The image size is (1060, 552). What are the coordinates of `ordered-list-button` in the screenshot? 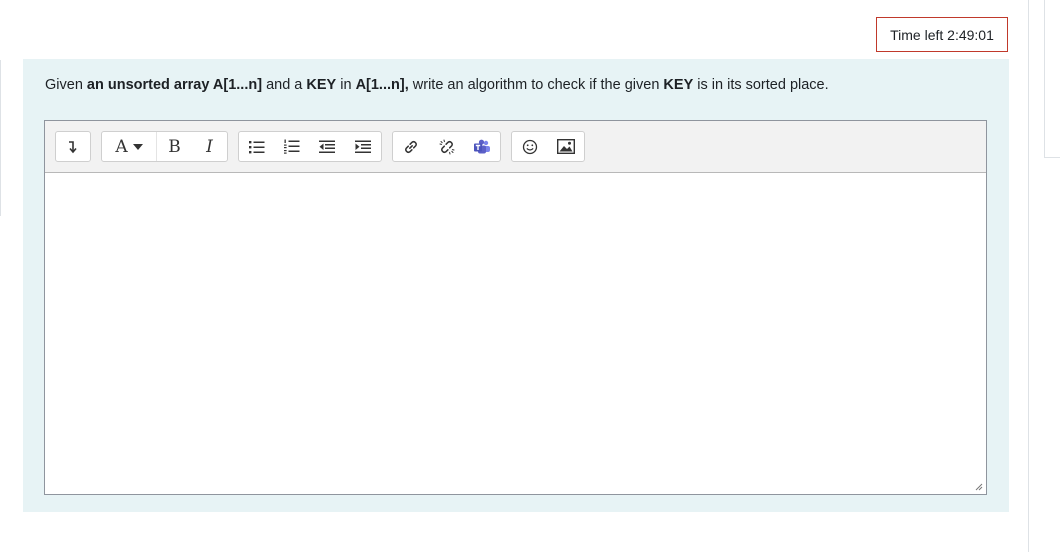 It's located at (291, 146).